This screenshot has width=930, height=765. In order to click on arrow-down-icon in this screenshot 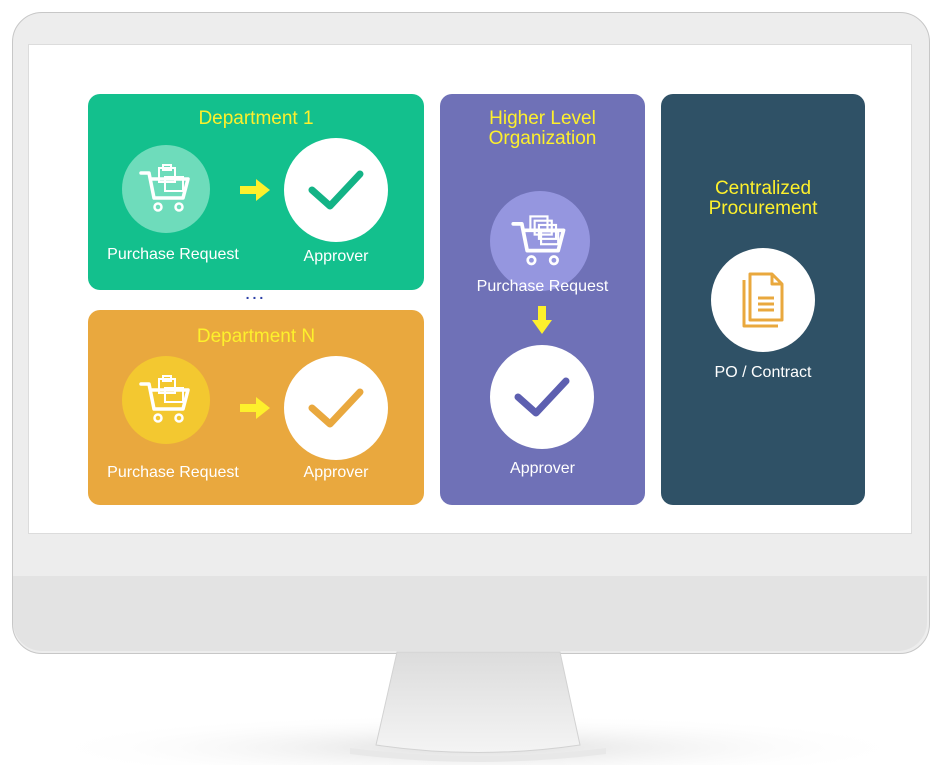, I will do `click(542, 320)`.